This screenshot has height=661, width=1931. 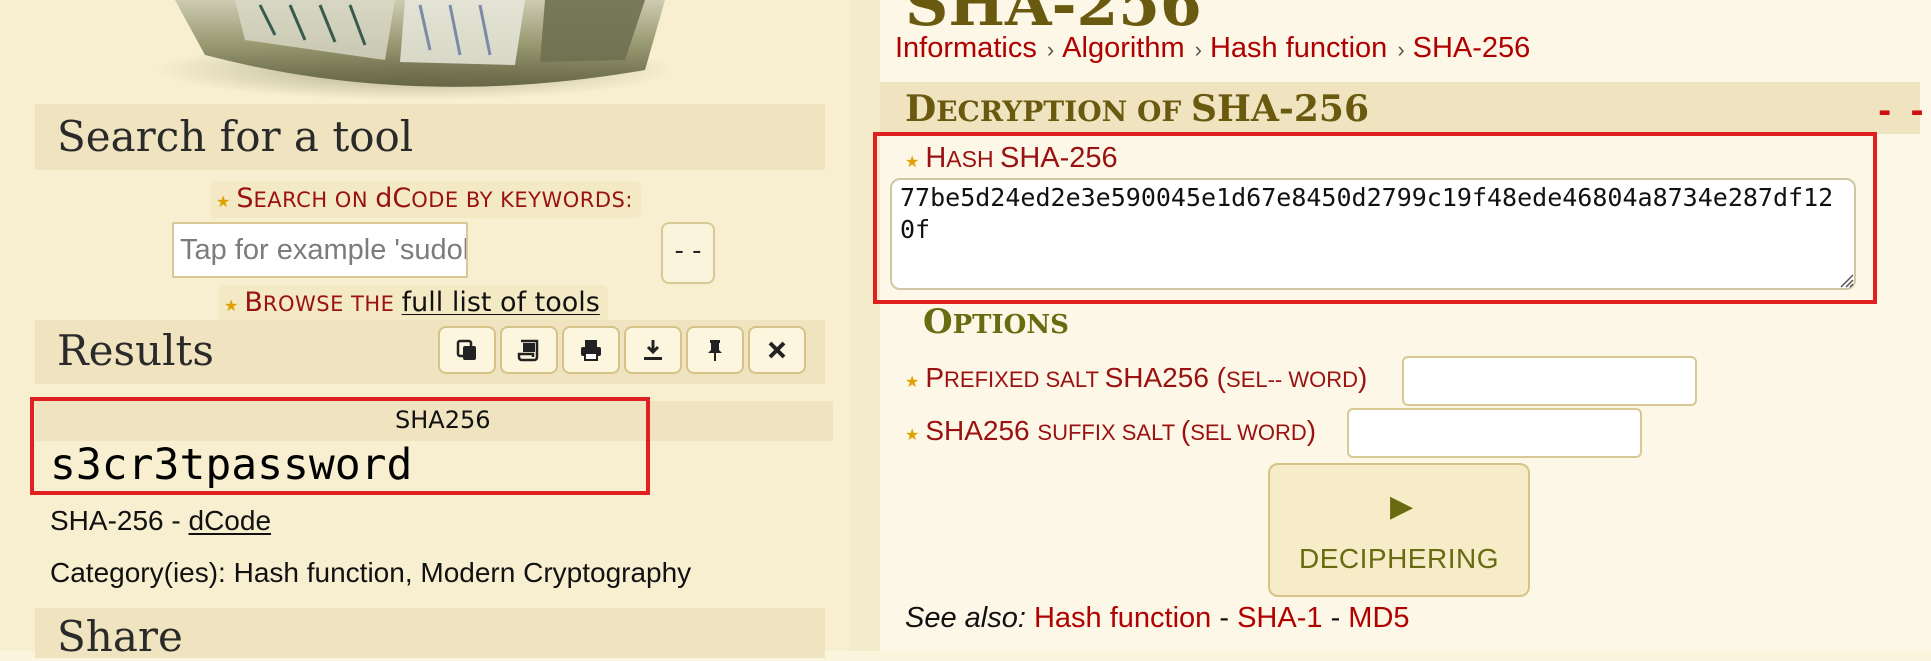 I want to click on result-highlight-box, so click(x=340, y=446).